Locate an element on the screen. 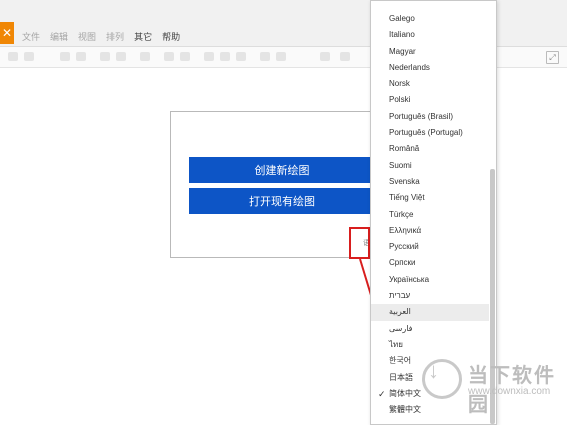  language-option-label: ไทย is located at coordinates (396, 344).